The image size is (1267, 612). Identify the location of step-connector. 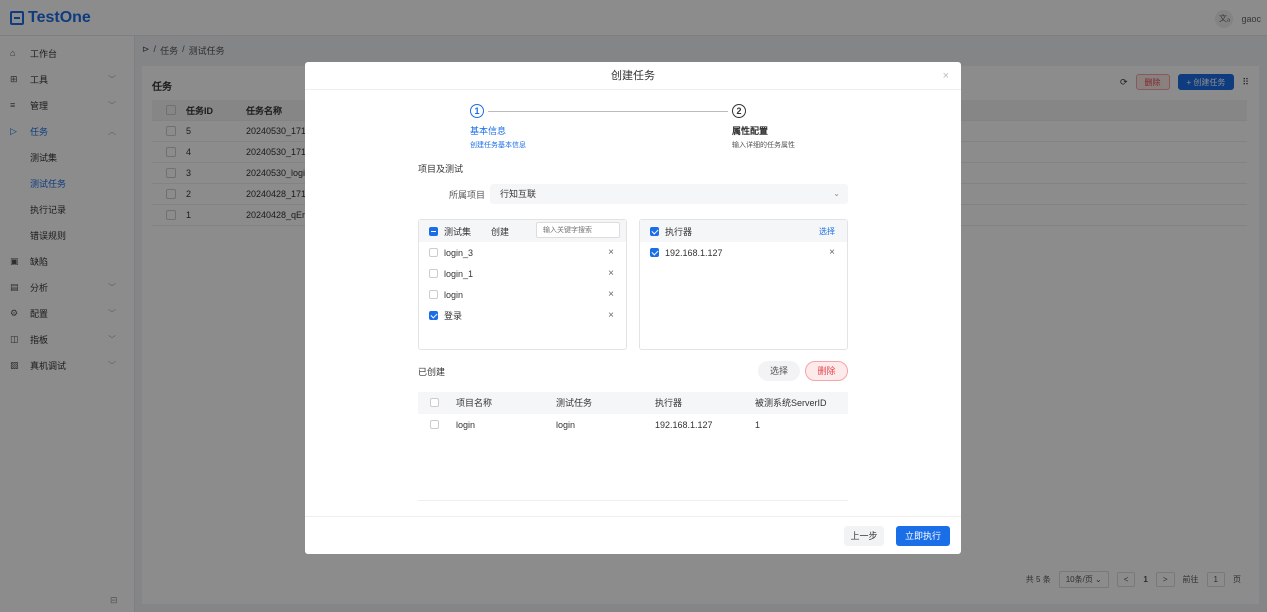
(608, 111).